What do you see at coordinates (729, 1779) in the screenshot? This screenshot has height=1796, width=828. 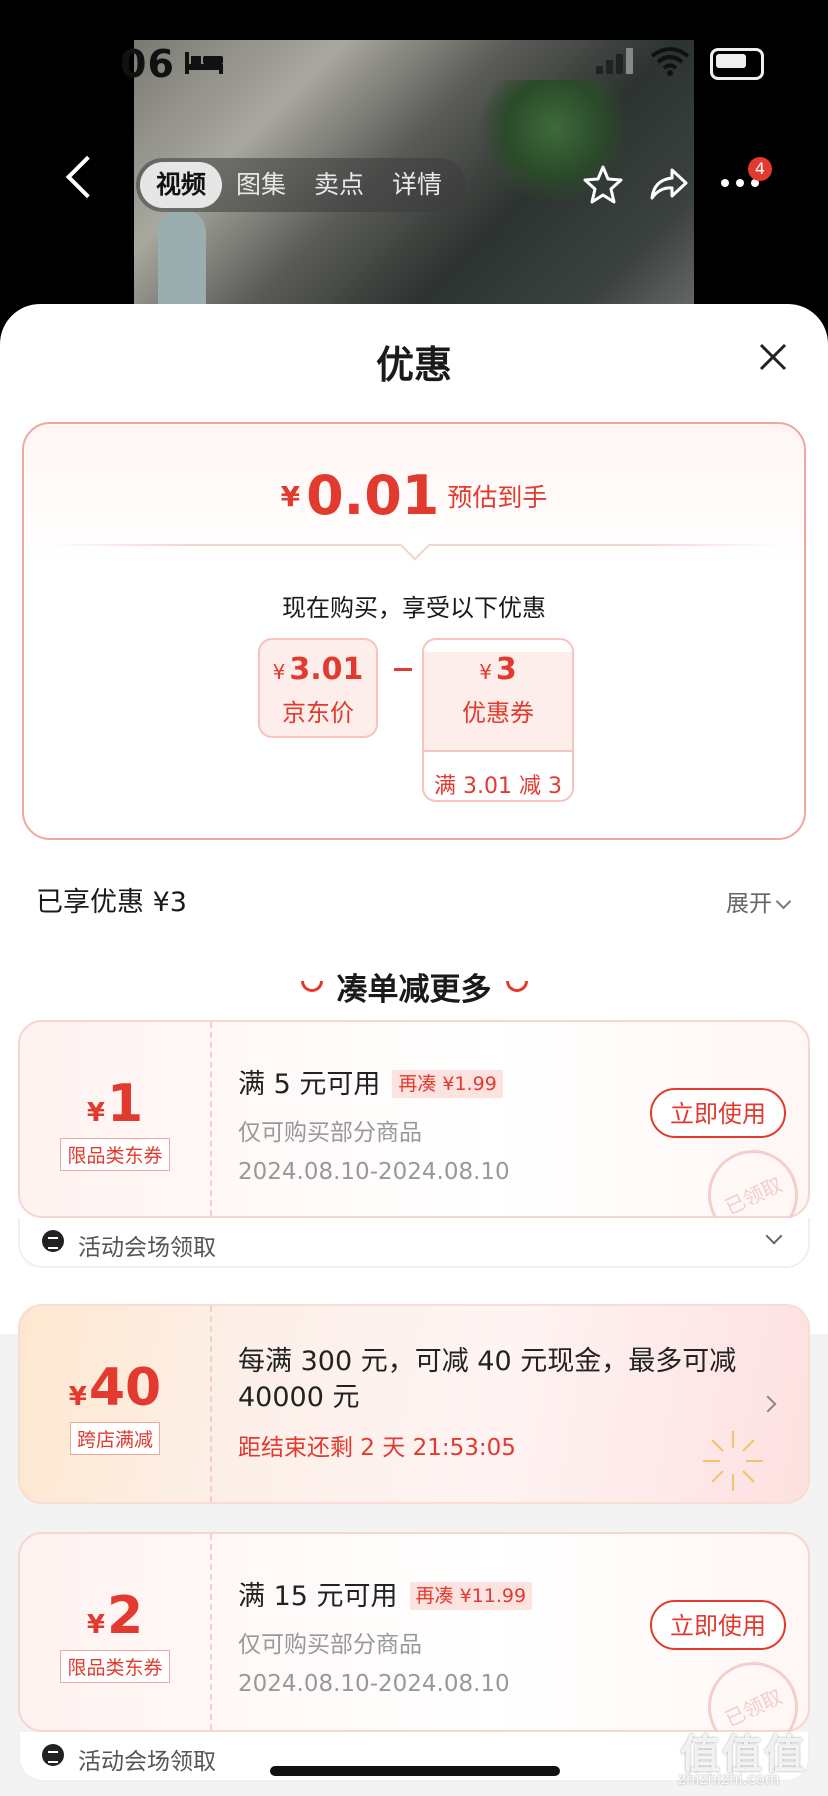 I see `watermark-url: zhizhizhi.com` at bounding box center [729, 1779].